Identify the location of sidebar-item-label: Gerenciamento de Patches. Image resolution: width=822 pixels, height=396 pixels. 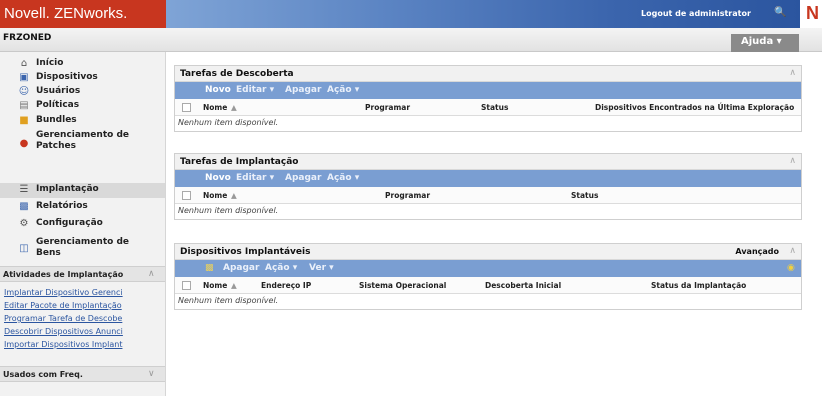
(82, 140).